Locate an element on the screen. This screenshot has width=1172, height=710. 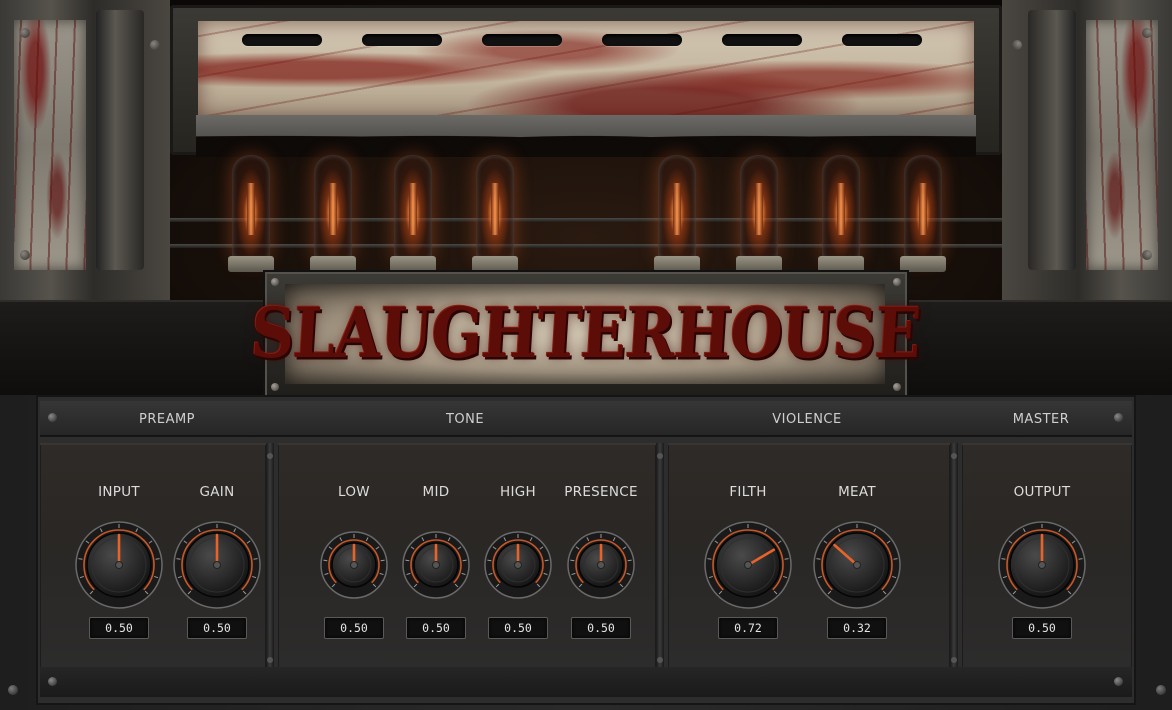
mid-knob is located at coordinates (436, 565).